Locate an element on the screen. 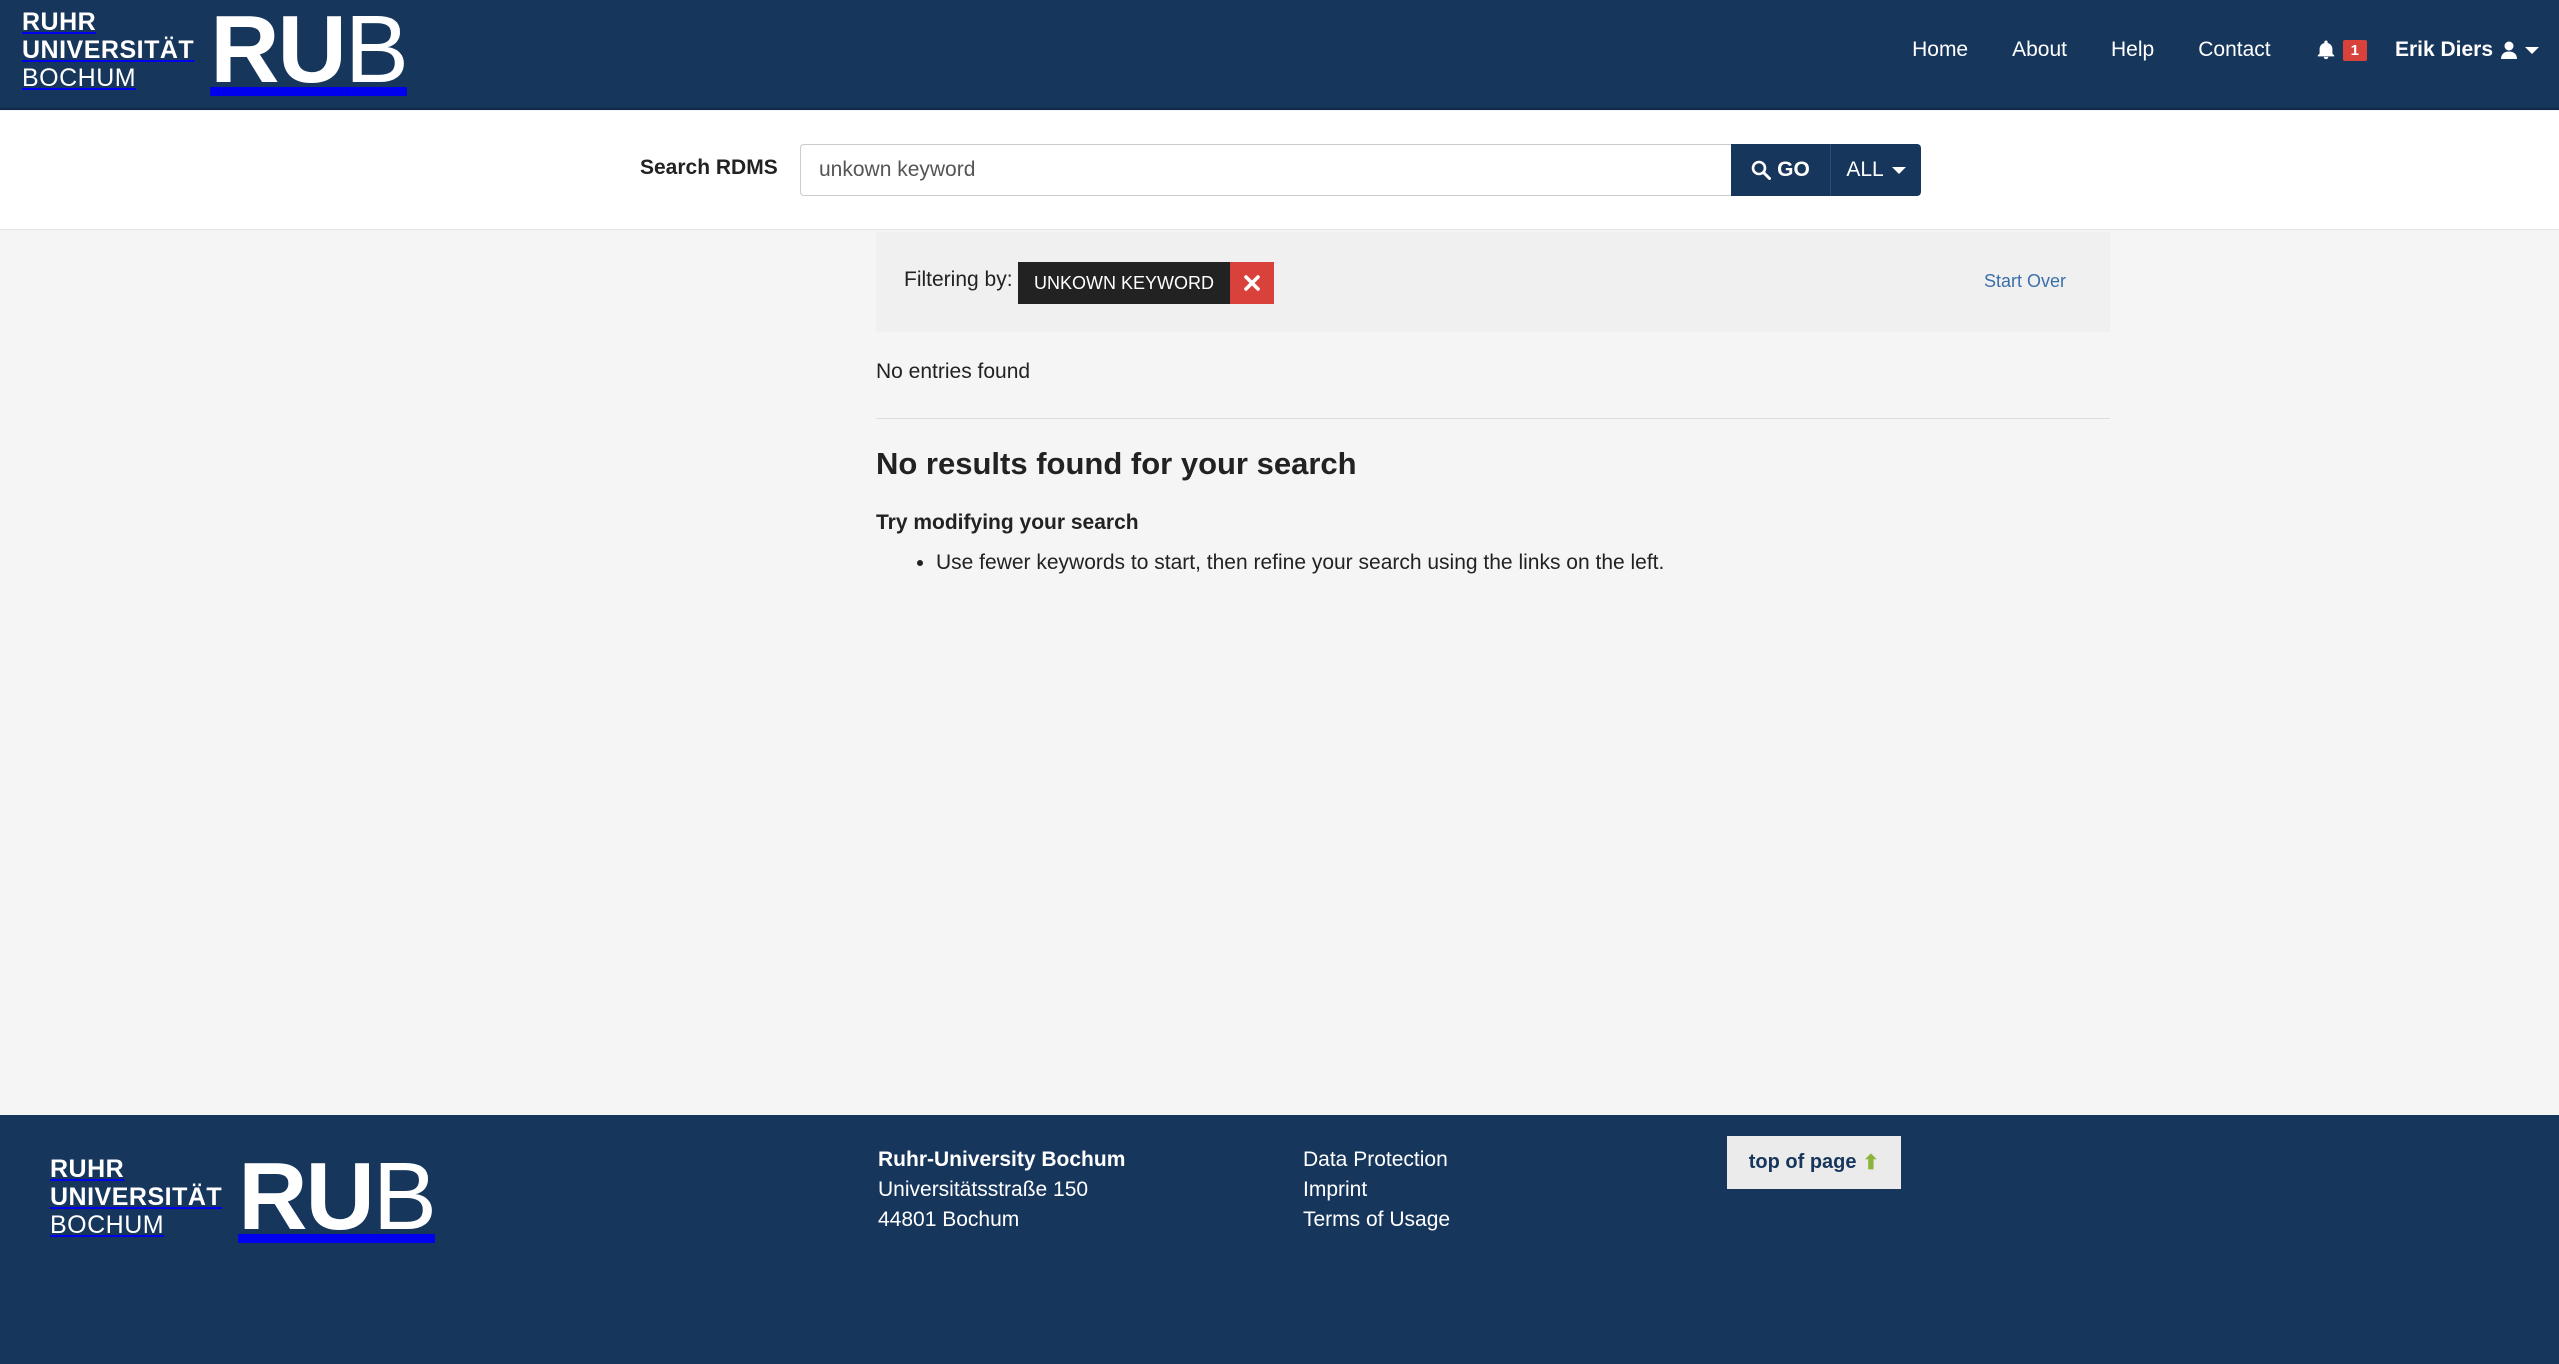 The height and width of the screenshot is (1364, 2559). top-of-page-button: top of page ⬆ is located at coordinates (1814, 1162).